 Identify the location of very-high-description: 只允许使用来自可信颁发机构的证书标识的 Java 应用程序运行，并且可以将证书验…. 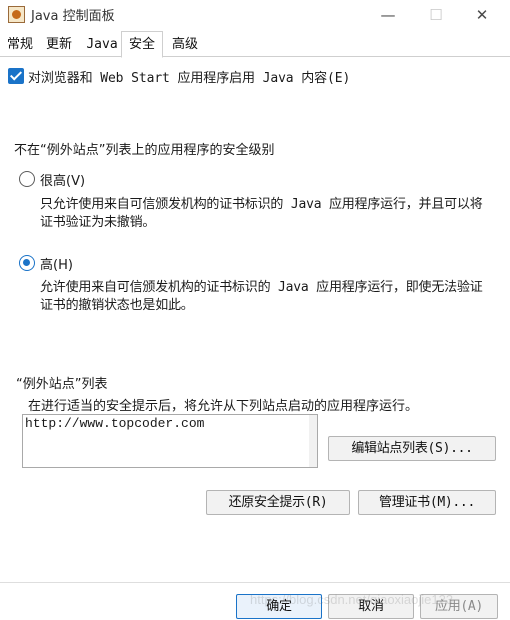
(261, 213).